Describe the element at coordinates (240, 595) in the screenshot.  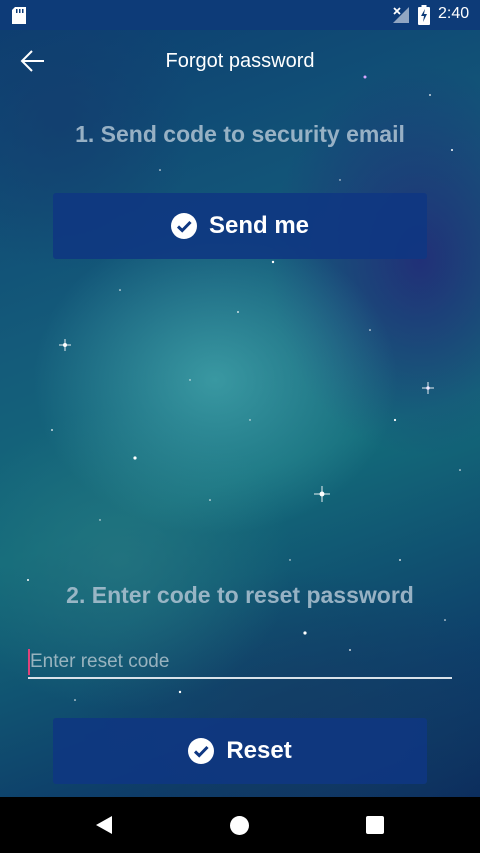
I see `step-2-heading: 2. Enter code to reset password` at that location.